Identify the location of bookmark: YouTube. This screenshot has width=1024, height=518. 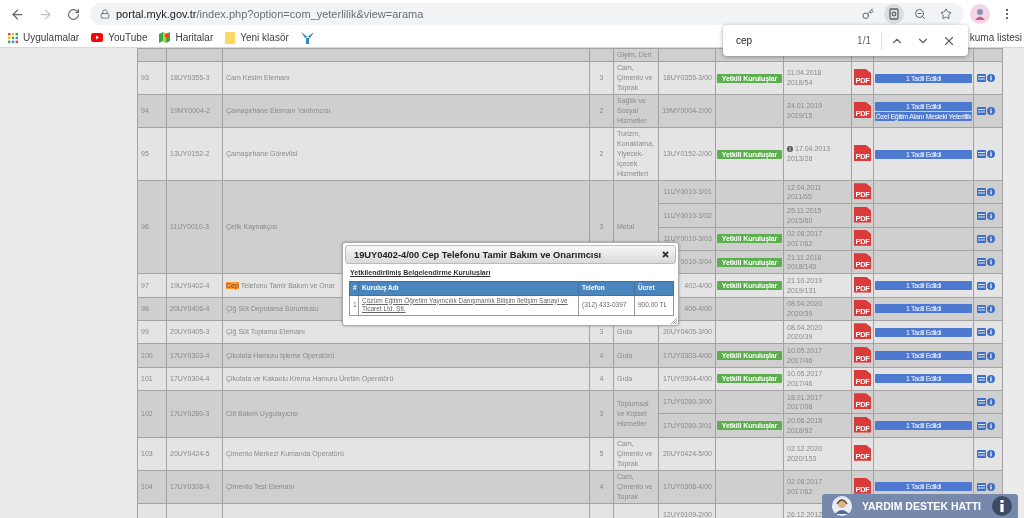
(119, 37).